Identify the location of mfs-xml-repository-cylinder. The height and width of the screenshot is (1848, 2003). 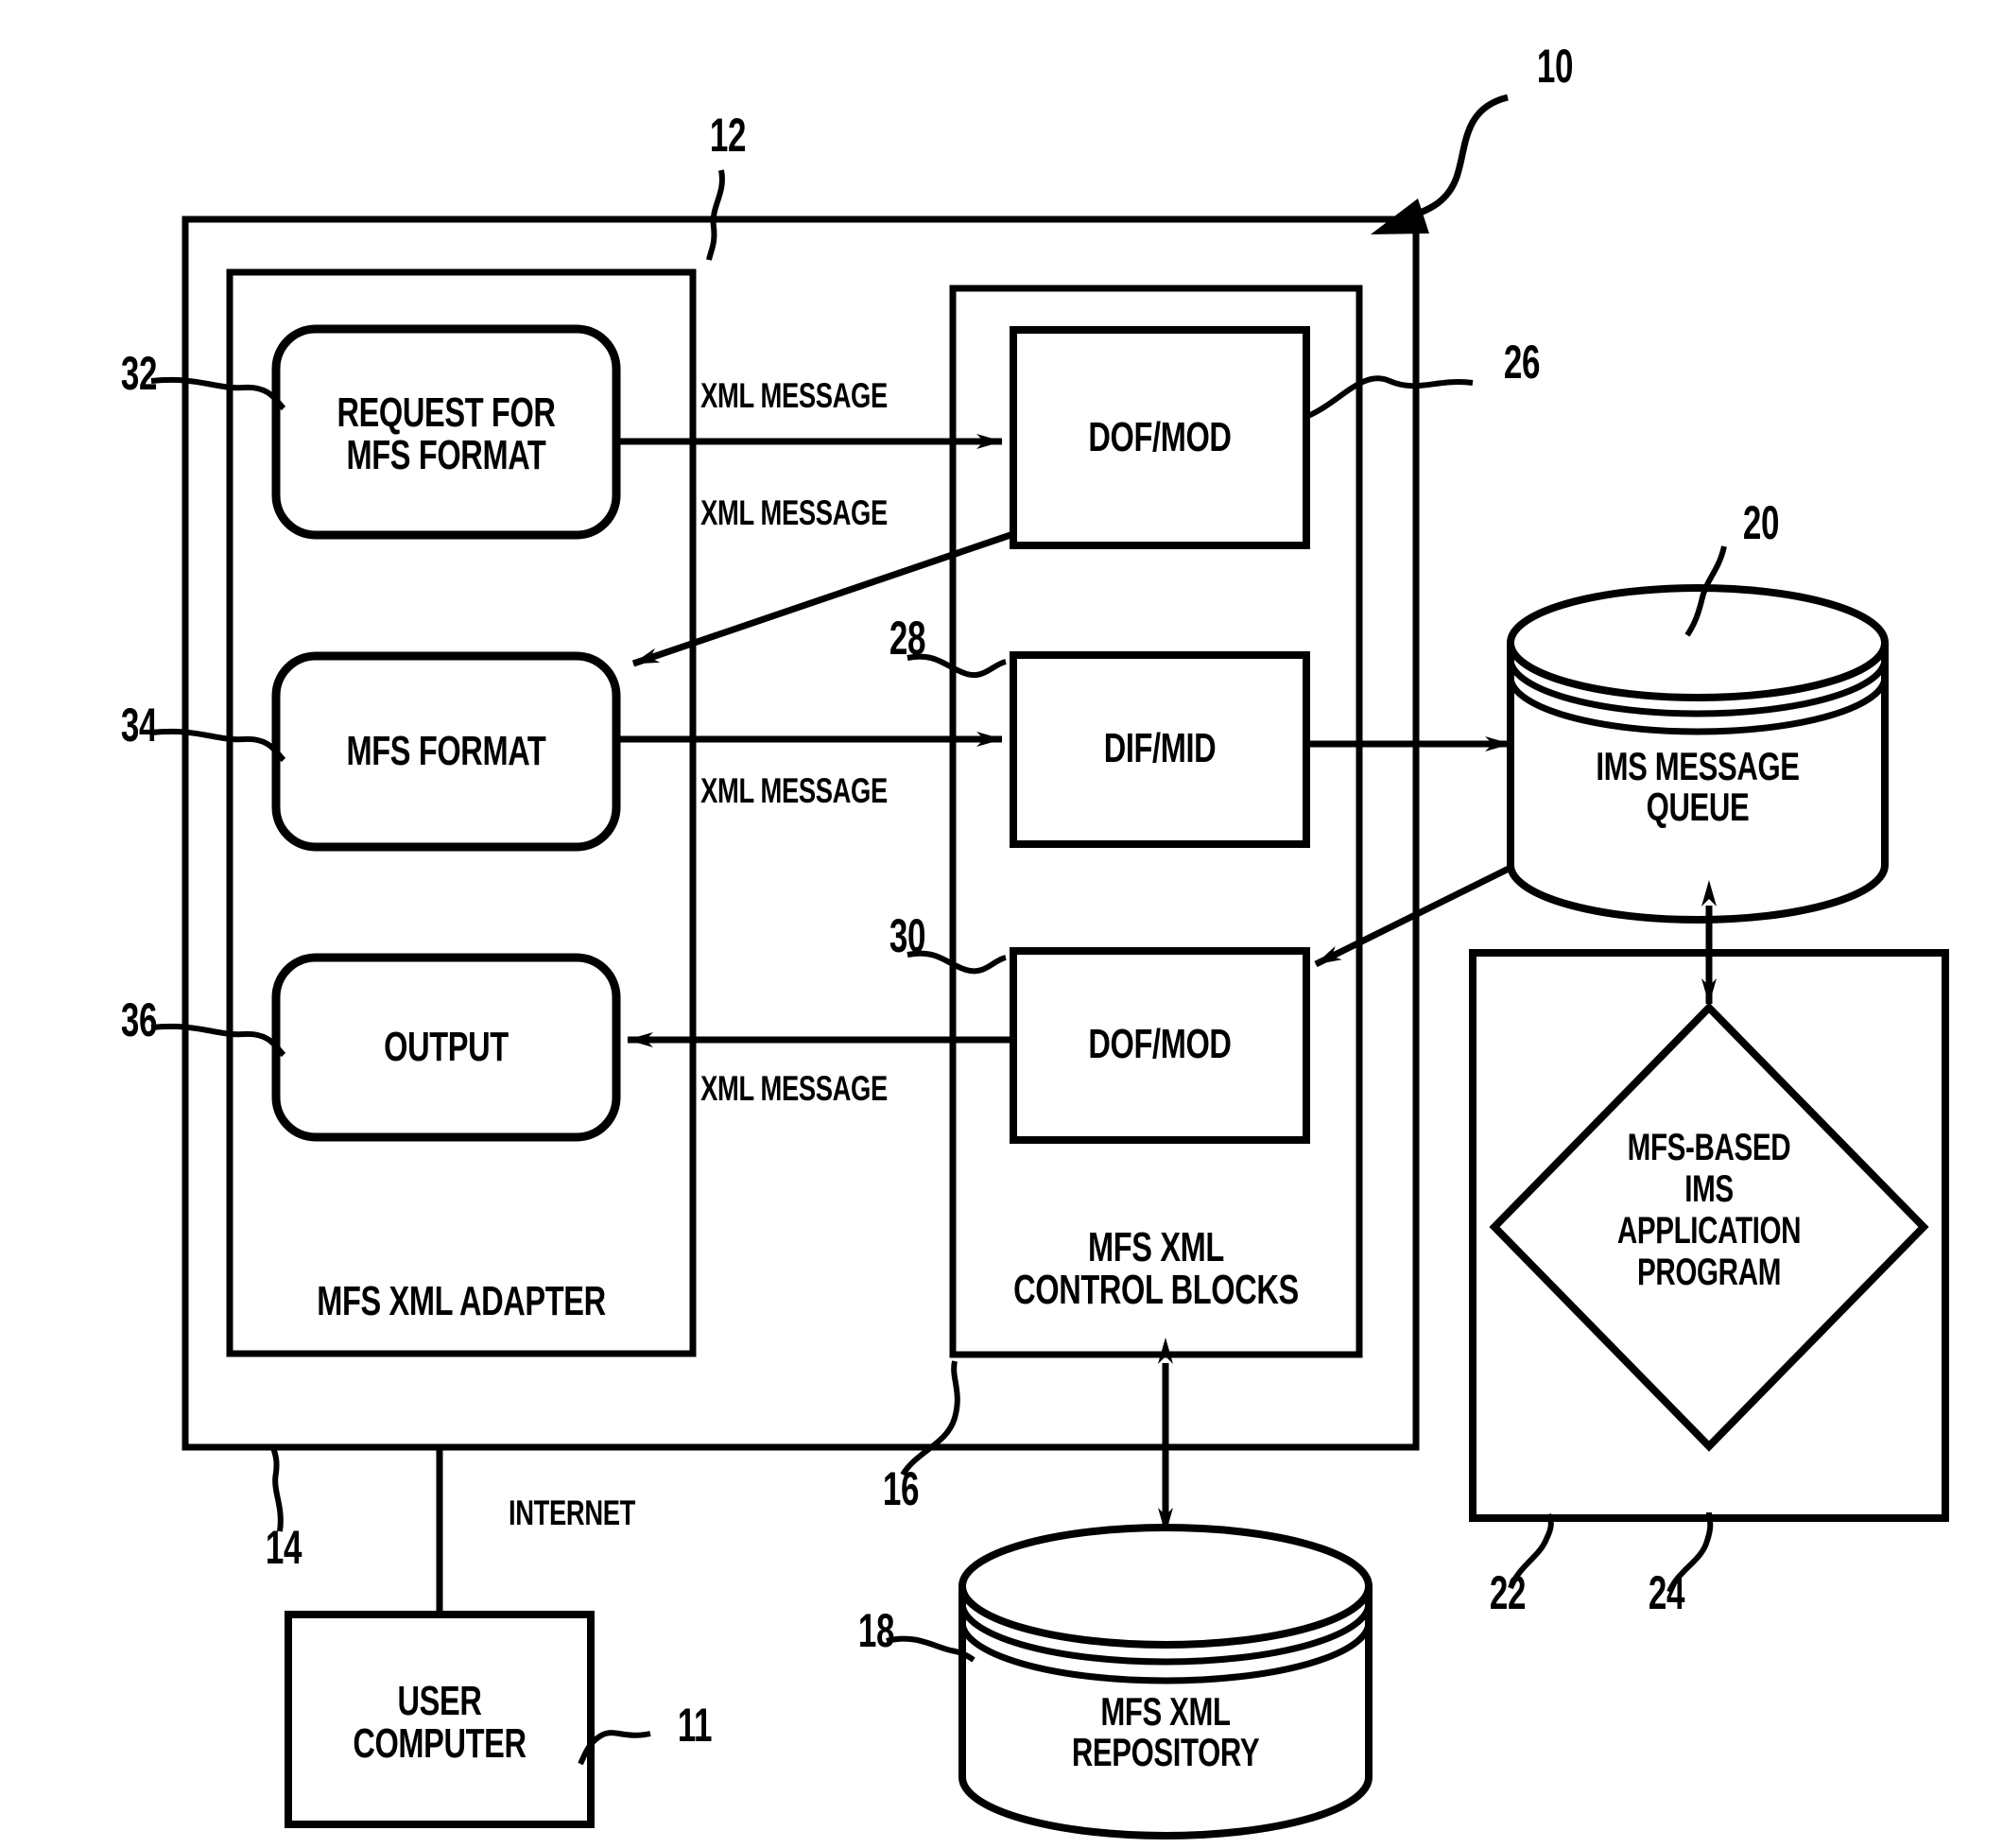
(1166, 1681).